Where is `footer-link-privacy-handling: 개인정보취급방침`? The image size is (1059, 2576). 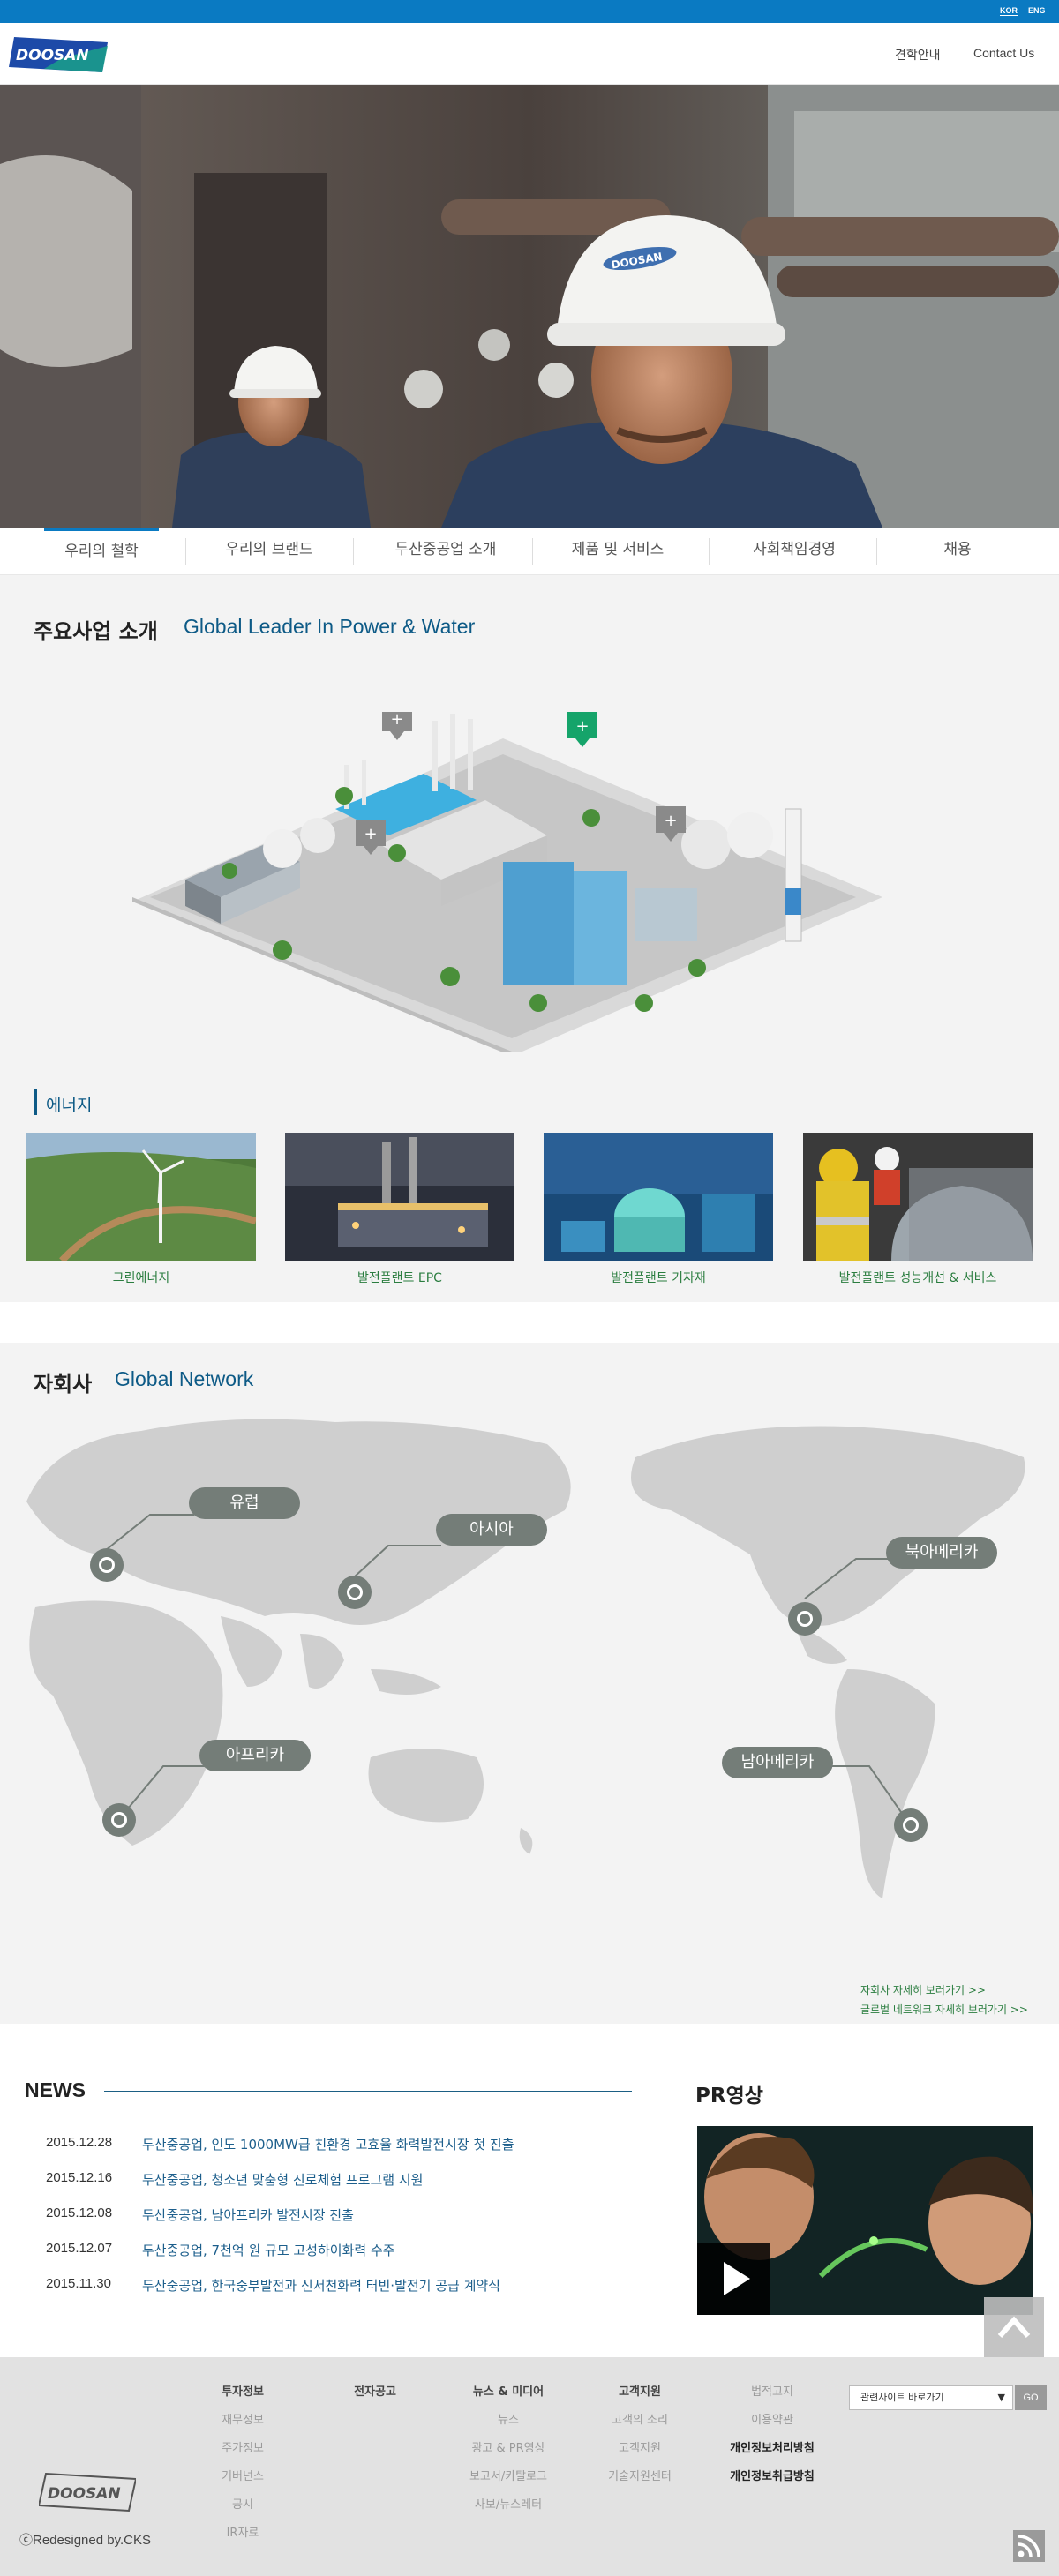
footer-link-privacy-handling: 개인정보취급방침 is located at coordinates (772, 2484).